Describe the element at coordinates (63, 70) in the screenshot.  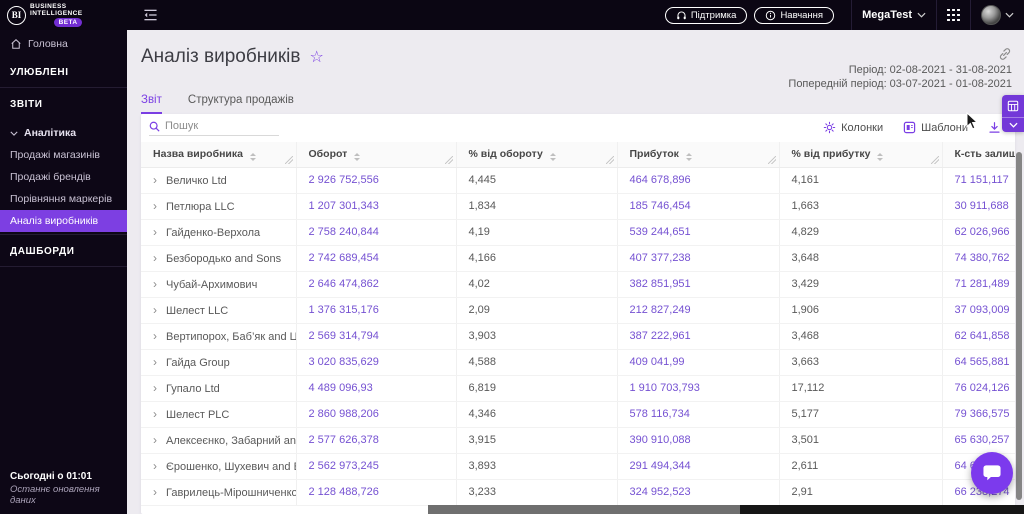
I see `sidebar-section-favorites: УЛЮБЛЕНІ` at that location.